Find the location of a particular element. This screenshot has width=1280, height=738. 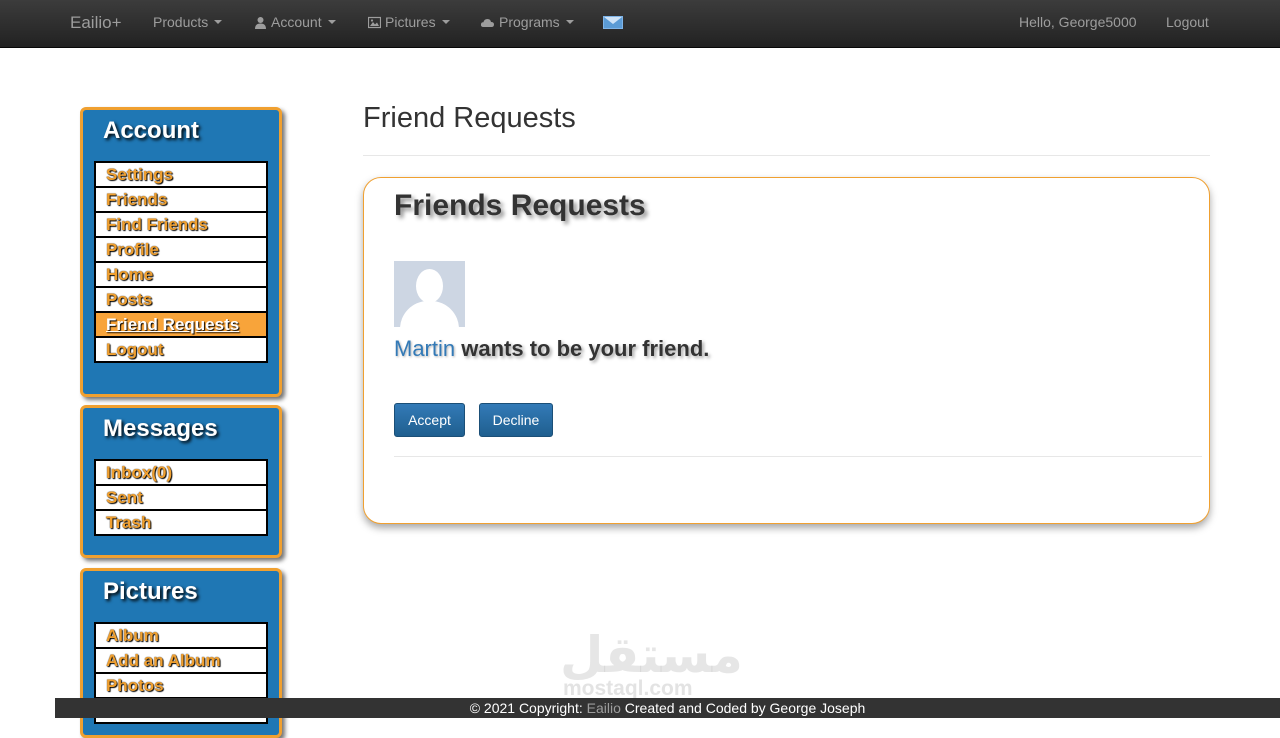

sidebar-item-logout: Logout is located at coordinates (181, 349).